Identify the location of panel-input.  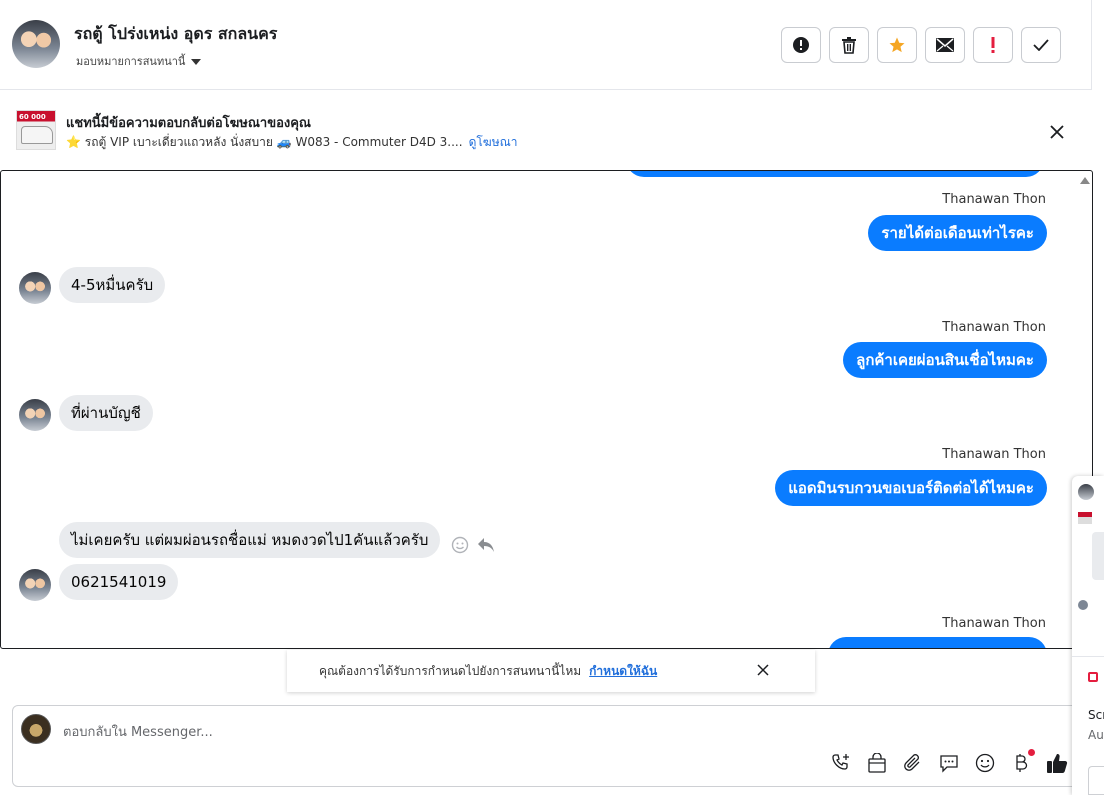
(1096, 780).